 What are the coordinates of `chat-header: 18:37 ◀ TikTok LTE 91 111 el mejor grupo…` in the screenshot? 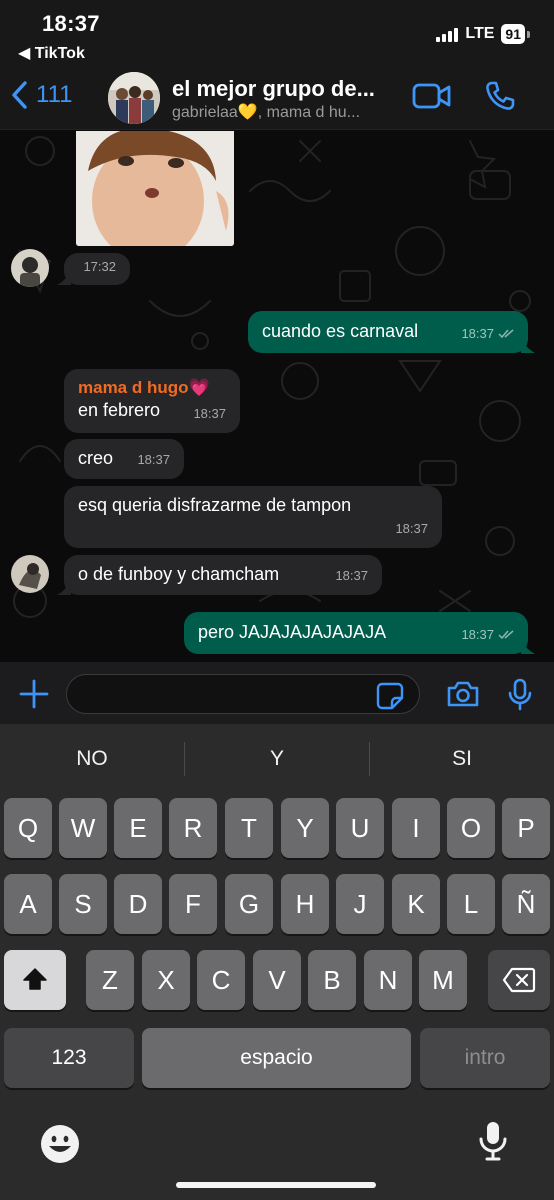 It's located at (277, 65).